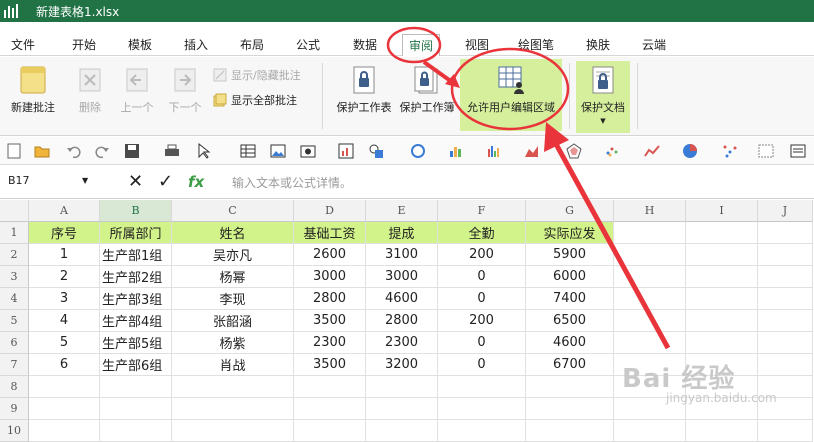 The width and height of the screenshot is (814, 442). Describe the element at coordinates (482, 233) in the screenshot. I see `header-cell: 全勤` at that location.